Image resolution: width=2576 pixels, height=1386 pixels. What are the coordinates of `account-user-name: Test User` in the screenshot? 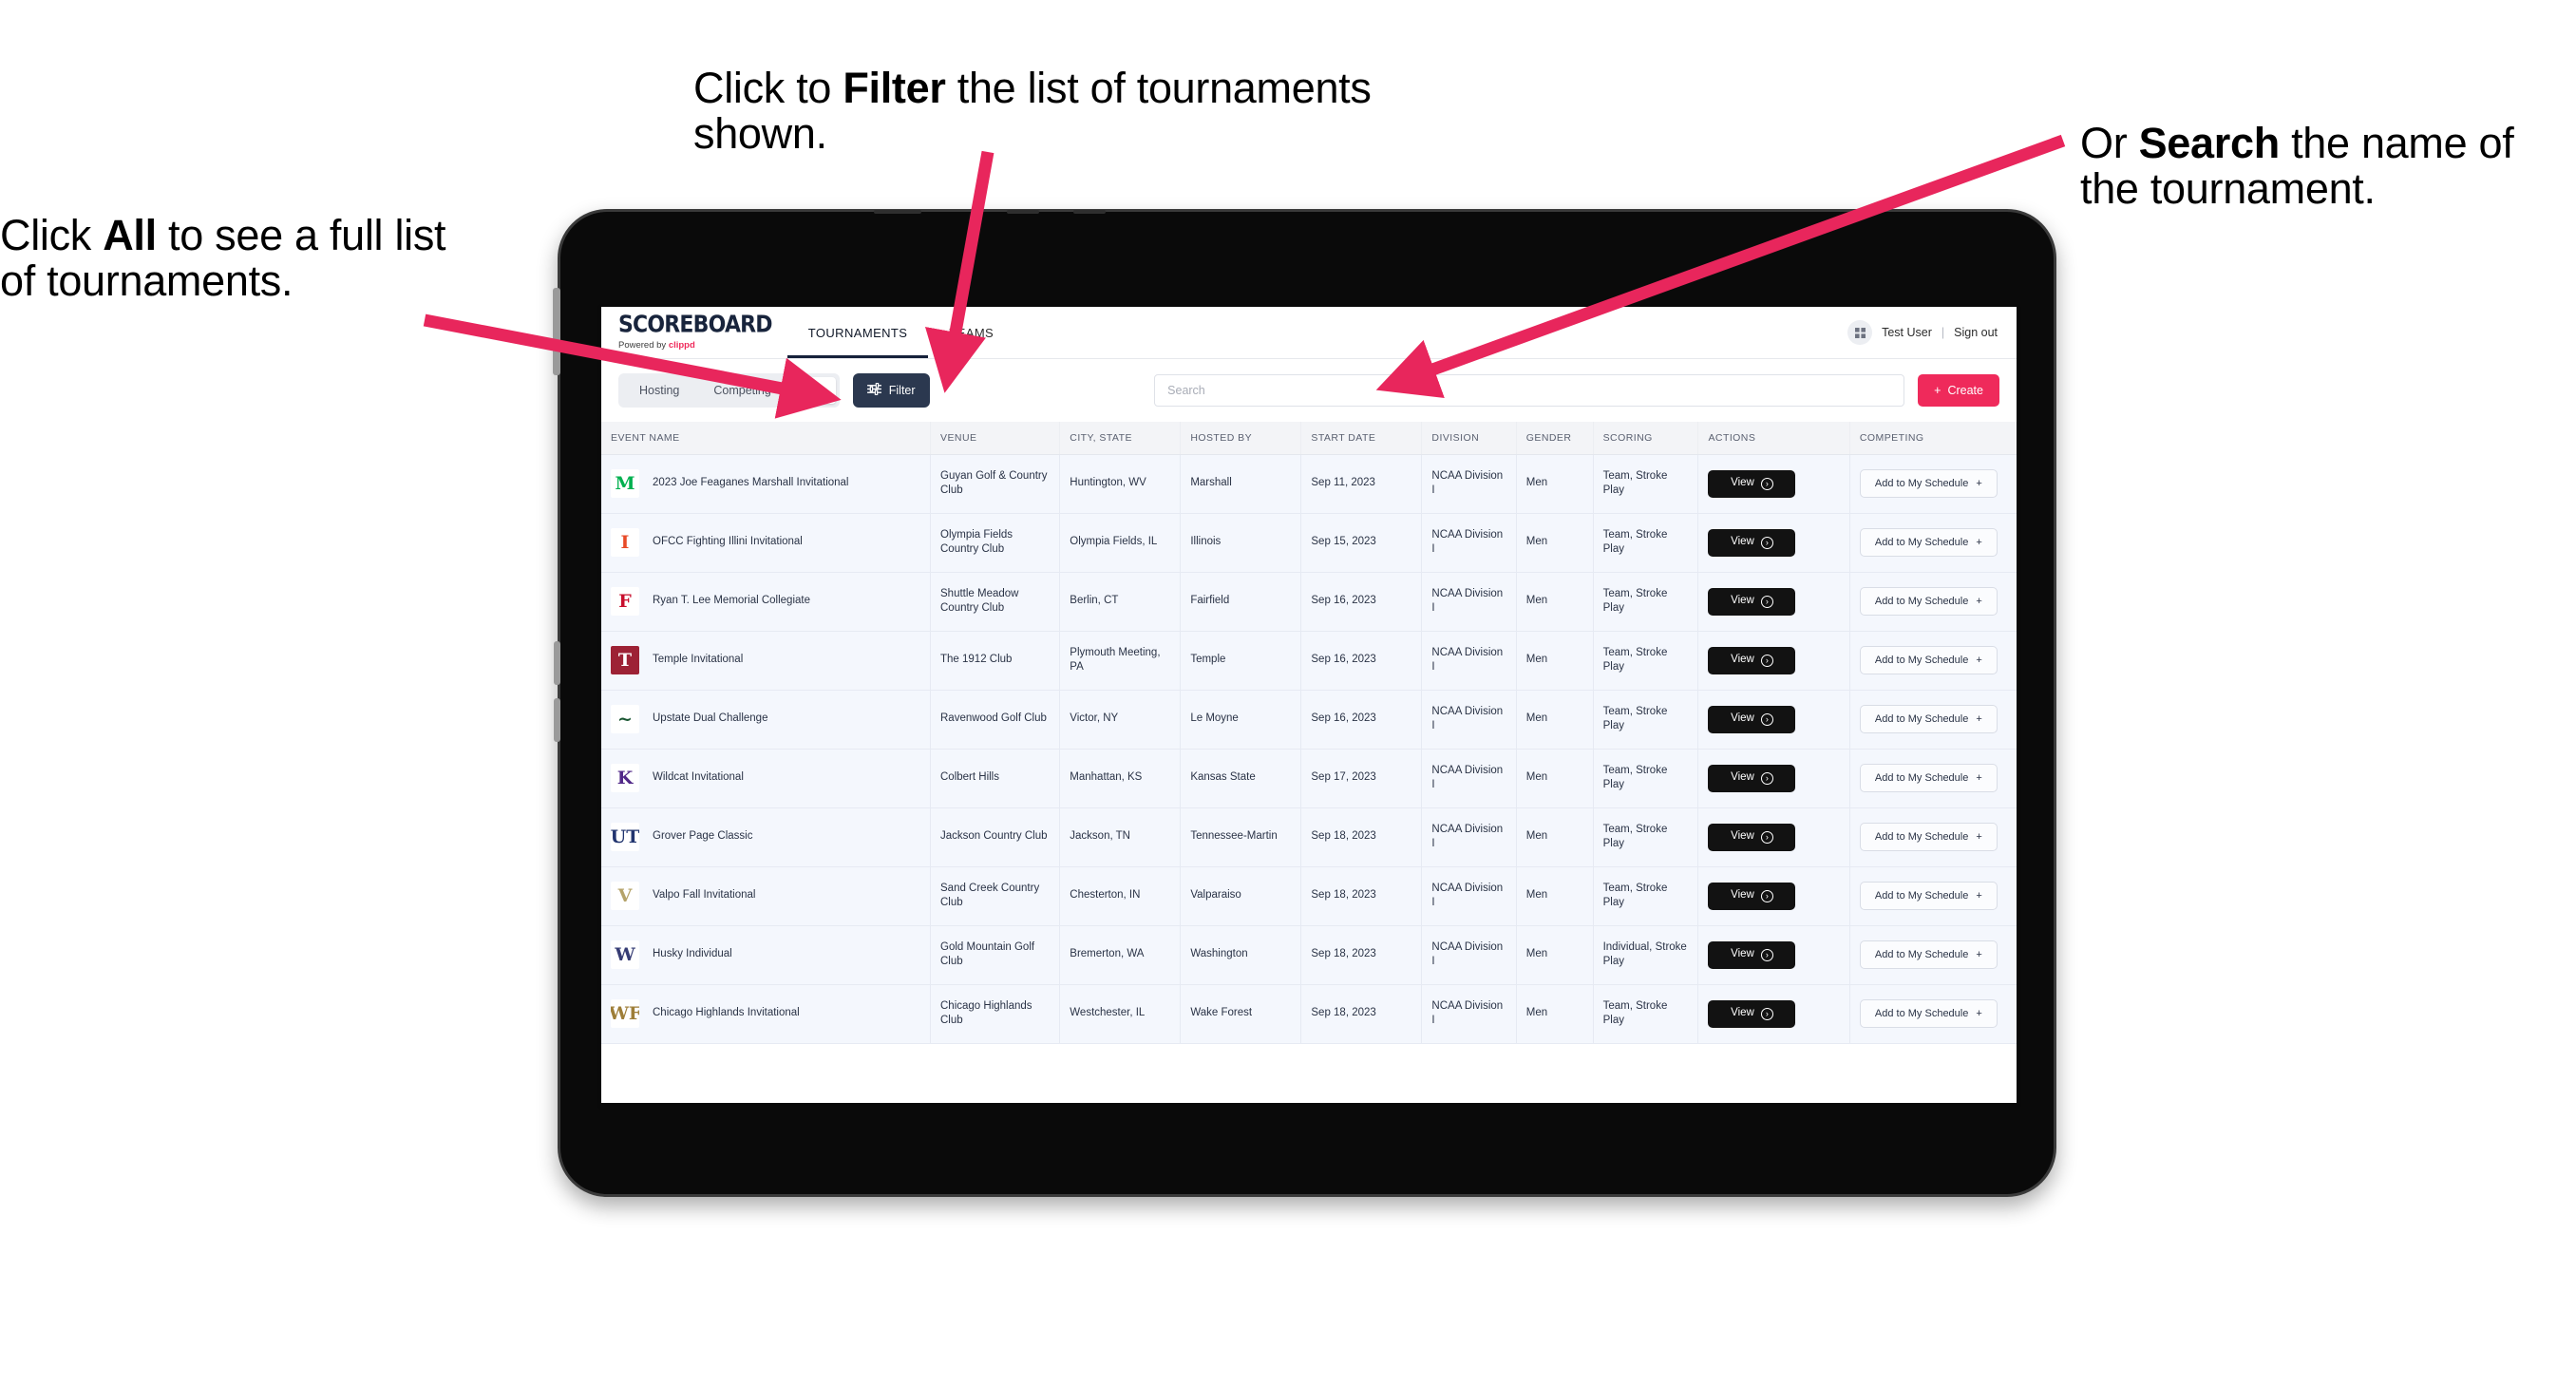 It's located at (1907, 332).